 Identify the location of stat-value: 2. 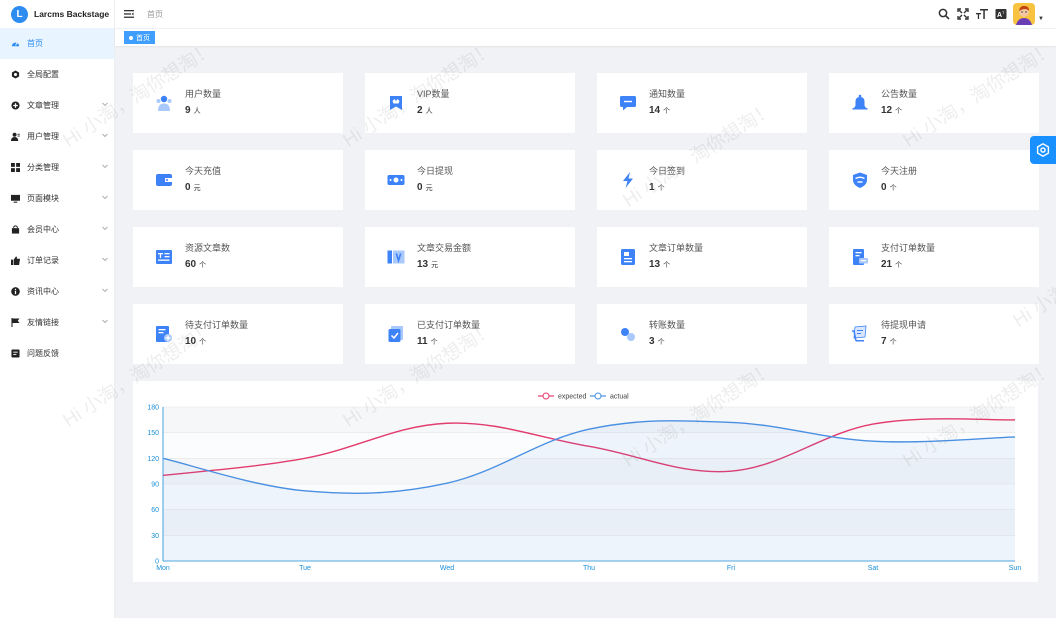
(420, 110).